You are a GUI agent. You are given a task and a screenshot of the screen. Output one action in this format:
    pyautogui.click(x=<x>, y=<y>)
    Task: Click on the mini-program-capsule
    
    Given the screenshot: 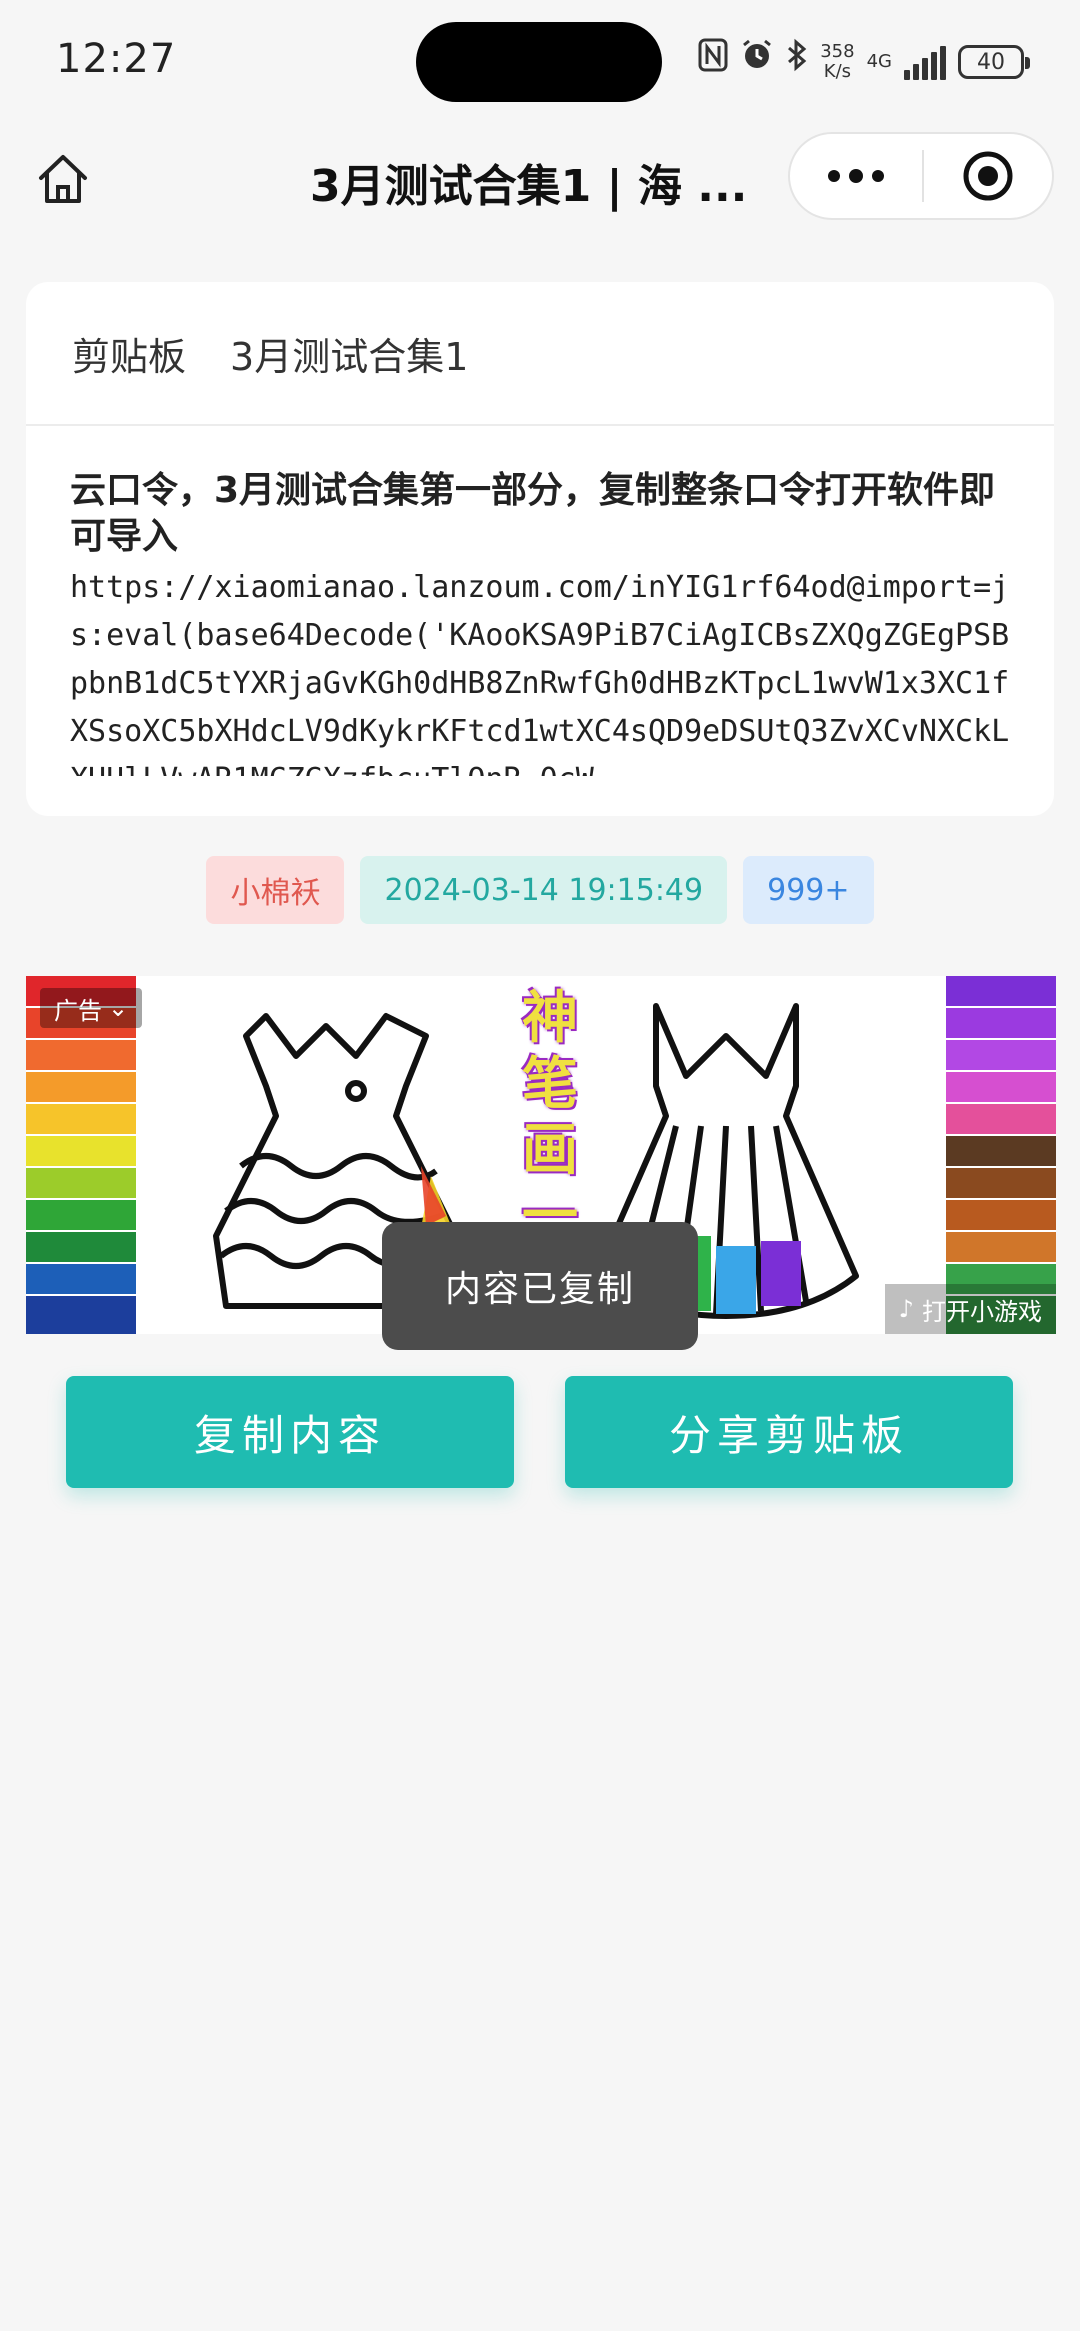 What is the action you would take?
    pyautogui.click(x=921, y=176)
    